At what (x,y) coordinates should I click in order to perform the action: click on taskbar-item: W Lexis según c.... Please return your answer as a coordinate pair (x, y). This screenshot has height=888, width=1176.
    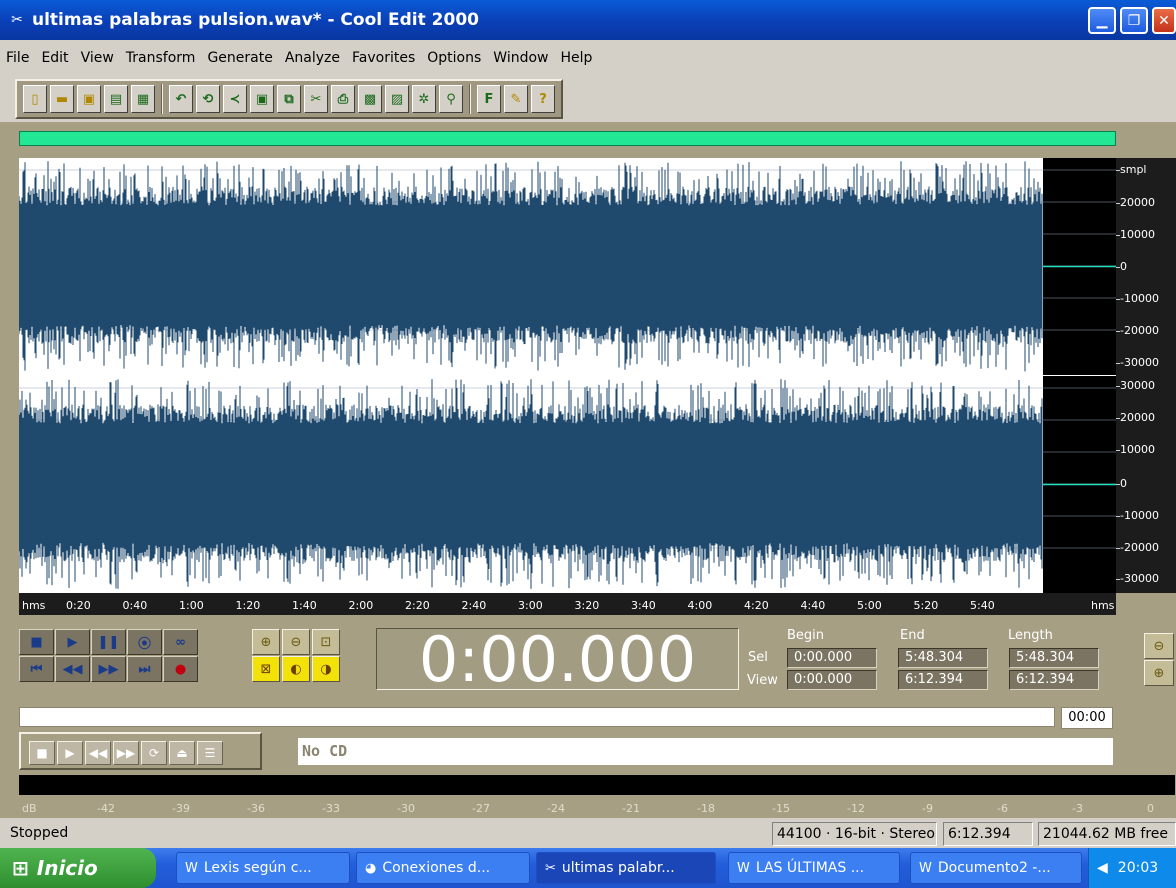
    Looking at the image, I should click on (263, 868).